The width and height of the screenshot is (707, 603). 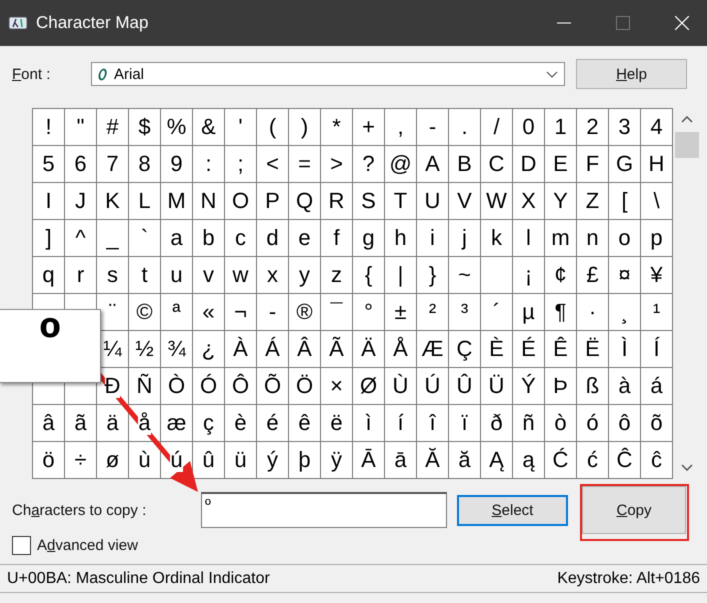 I want to click on characters-to-copy-label: Characters to copy :, so click(x=80, y=510).